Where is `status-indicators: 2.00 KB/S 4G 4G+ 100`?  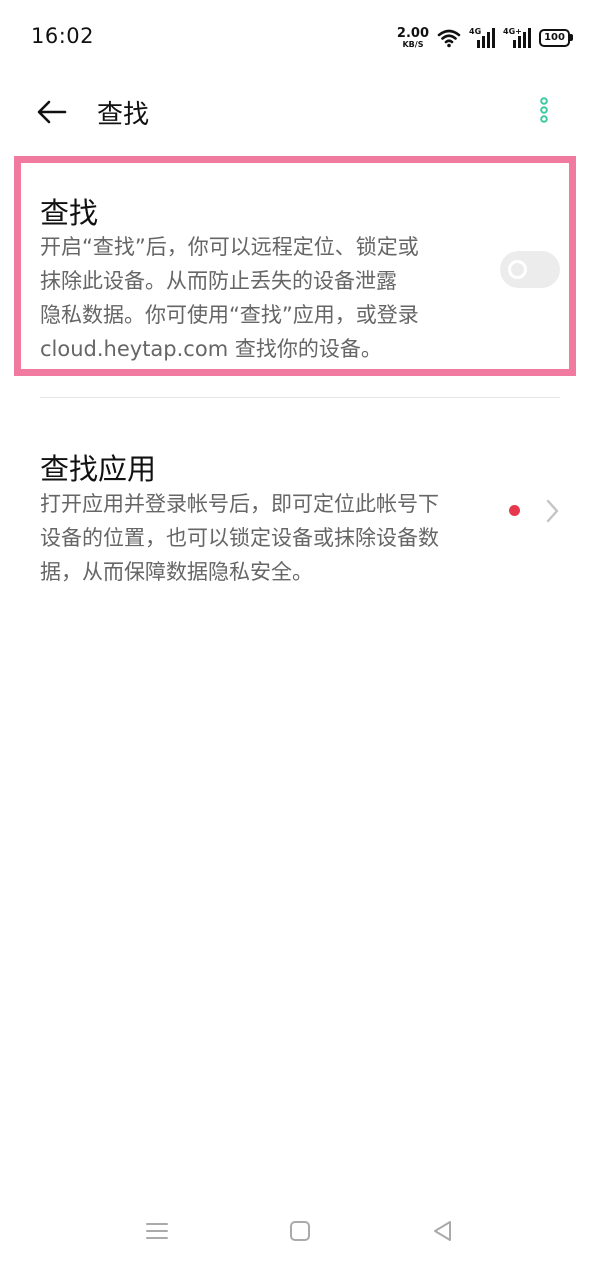 status-indicators: 2.00 KB/S 4G 4G+ 100 is located at coordinates (485, 38).